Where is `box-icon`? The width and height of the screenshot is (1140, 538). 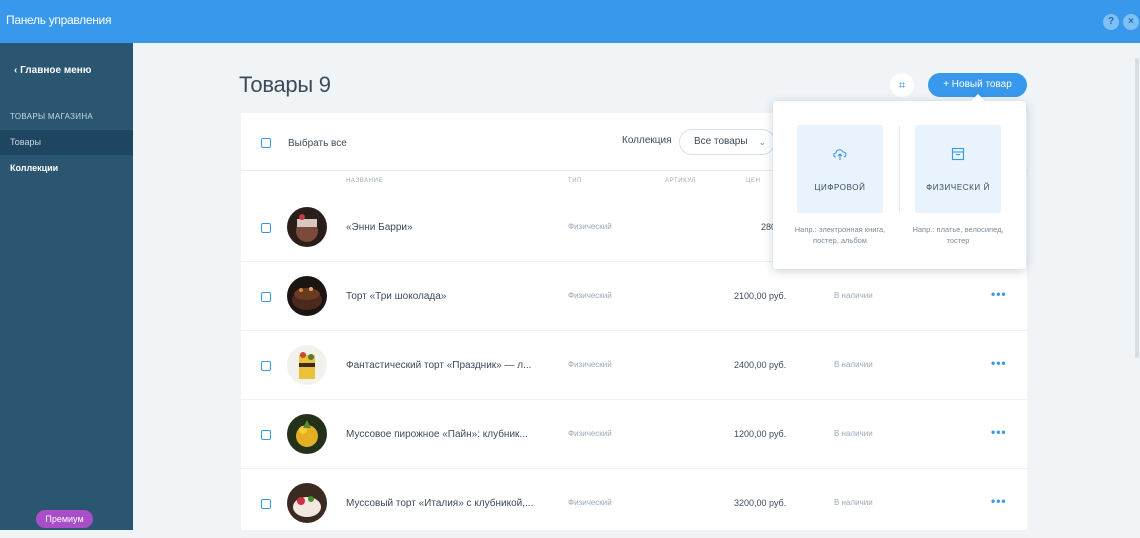
box-icon is located at coordinates (958, 155).